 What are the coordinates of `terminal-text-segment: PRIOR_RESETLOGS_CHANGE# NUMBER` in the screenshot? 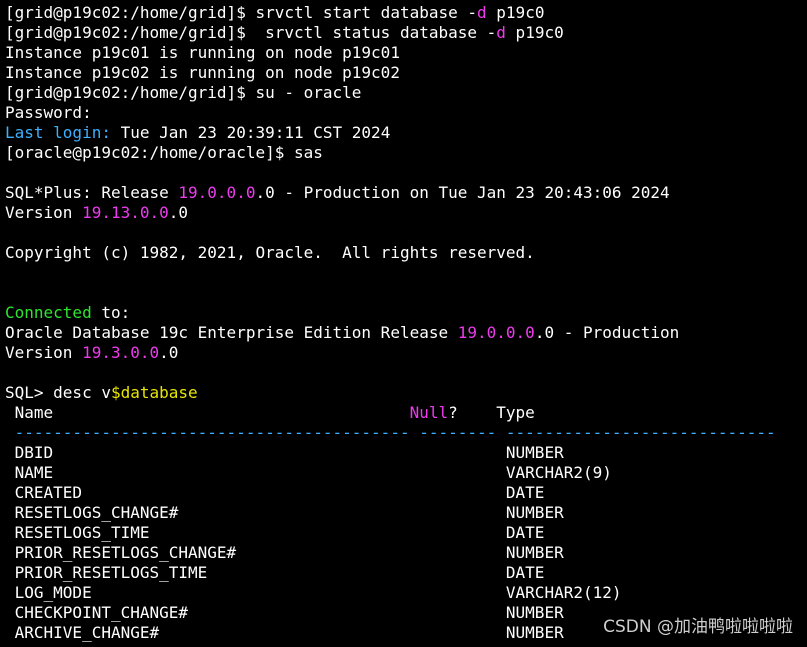 It's located at (284, 552).